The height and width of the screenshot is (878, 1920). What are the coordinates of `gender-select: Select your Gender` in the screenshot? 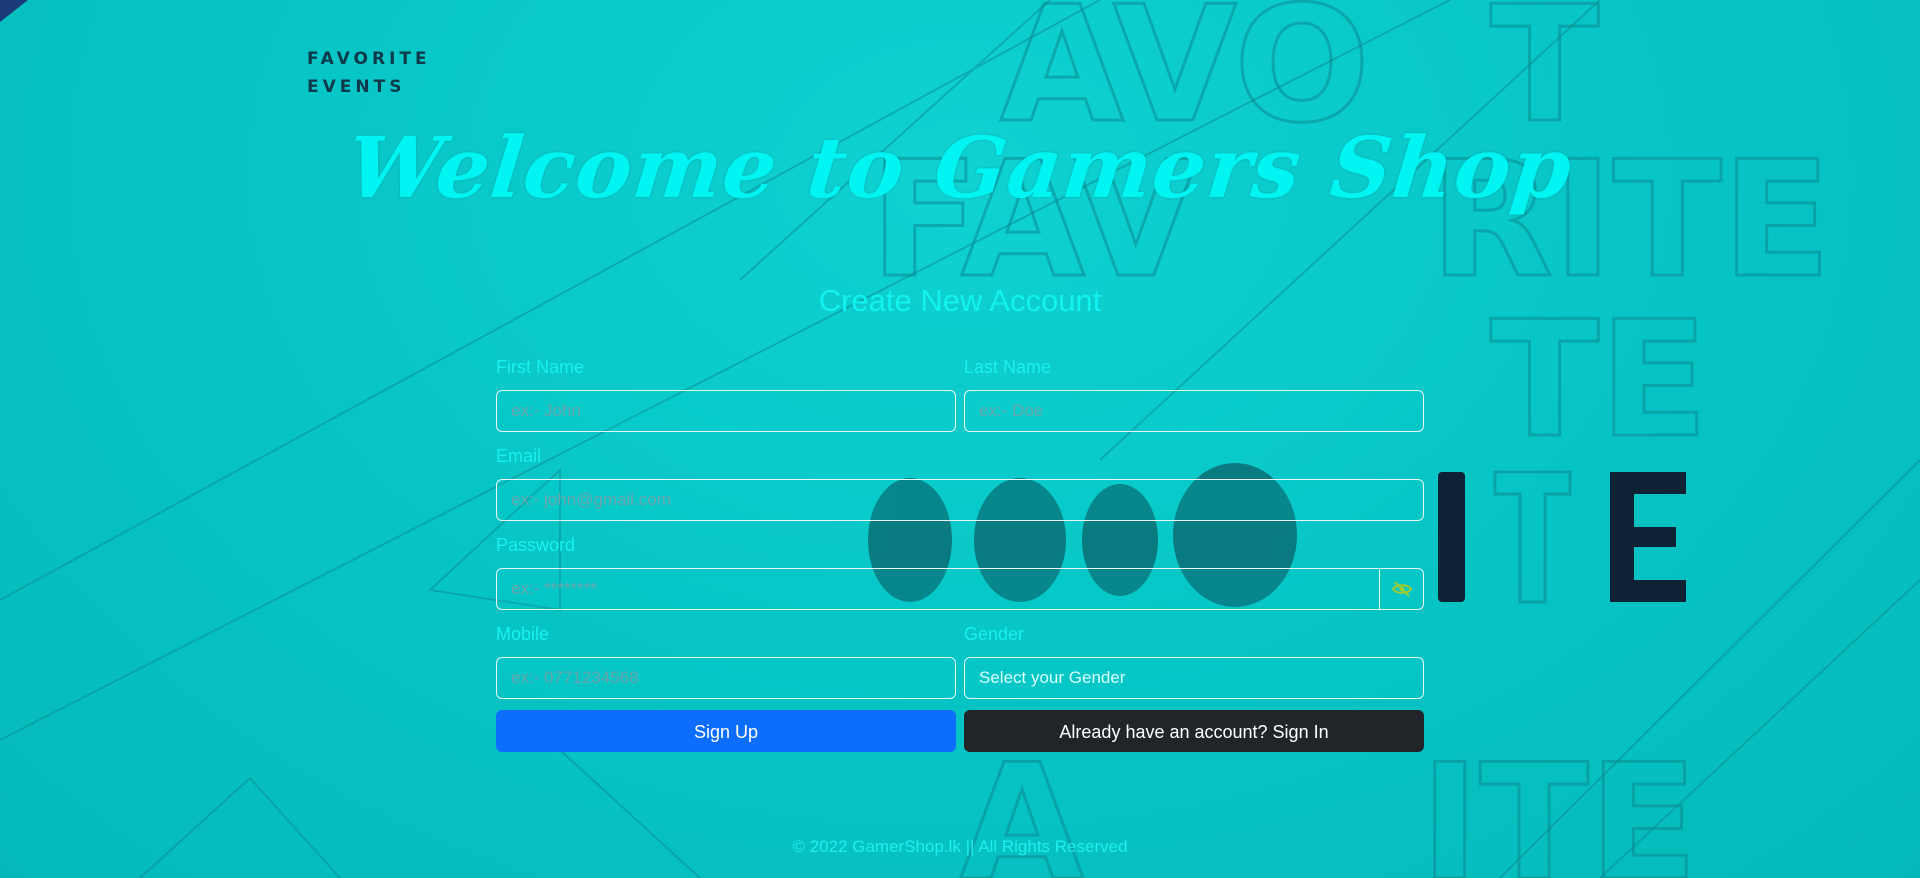 It's located at (1194, 678).